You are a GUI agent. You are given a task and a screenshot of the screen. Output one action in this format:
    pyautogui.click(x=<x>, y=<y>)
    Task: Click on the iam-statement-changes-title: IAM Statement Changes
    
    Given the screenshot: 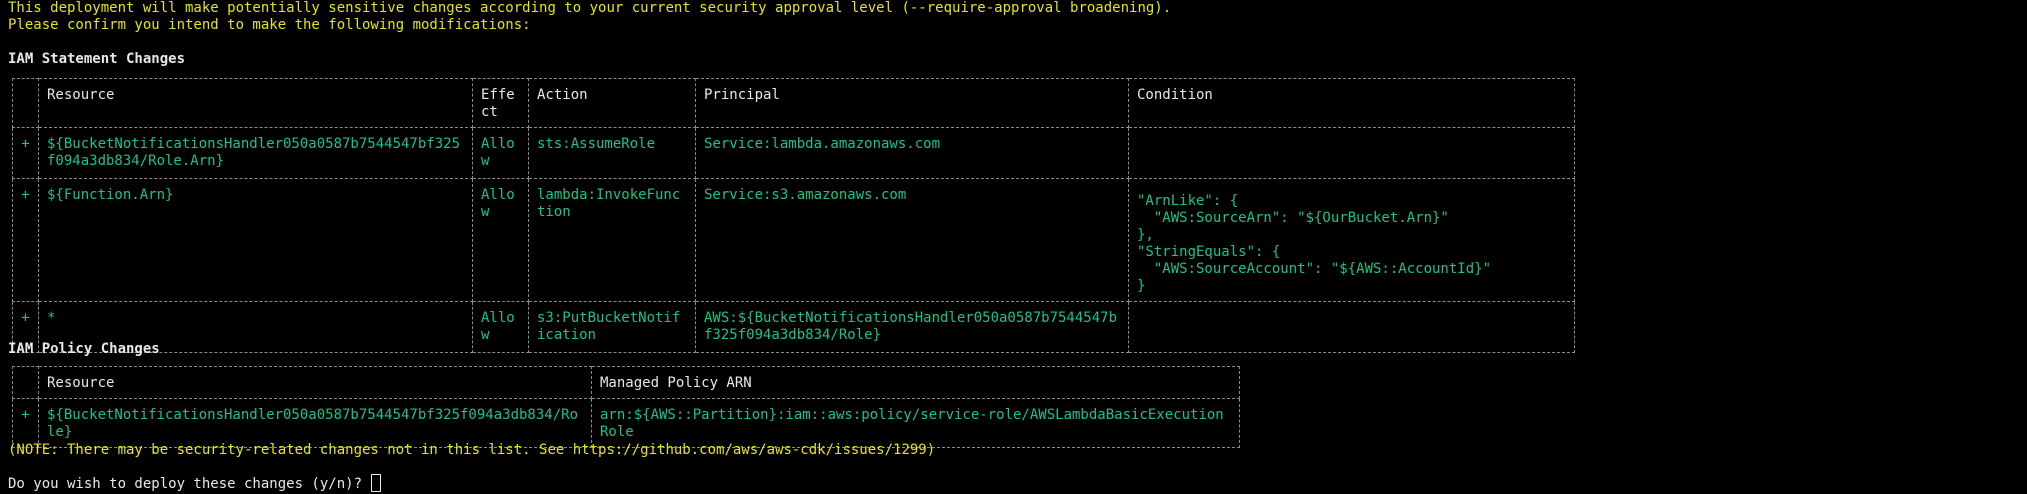 What is the action you would take?
    pyautogui.click(x=97, y=59)
    